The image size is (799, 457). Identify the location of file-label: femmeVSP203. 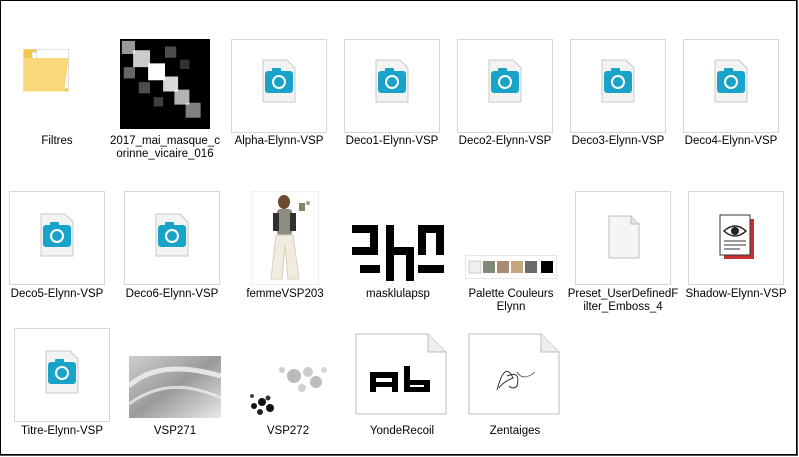
(285, 294).